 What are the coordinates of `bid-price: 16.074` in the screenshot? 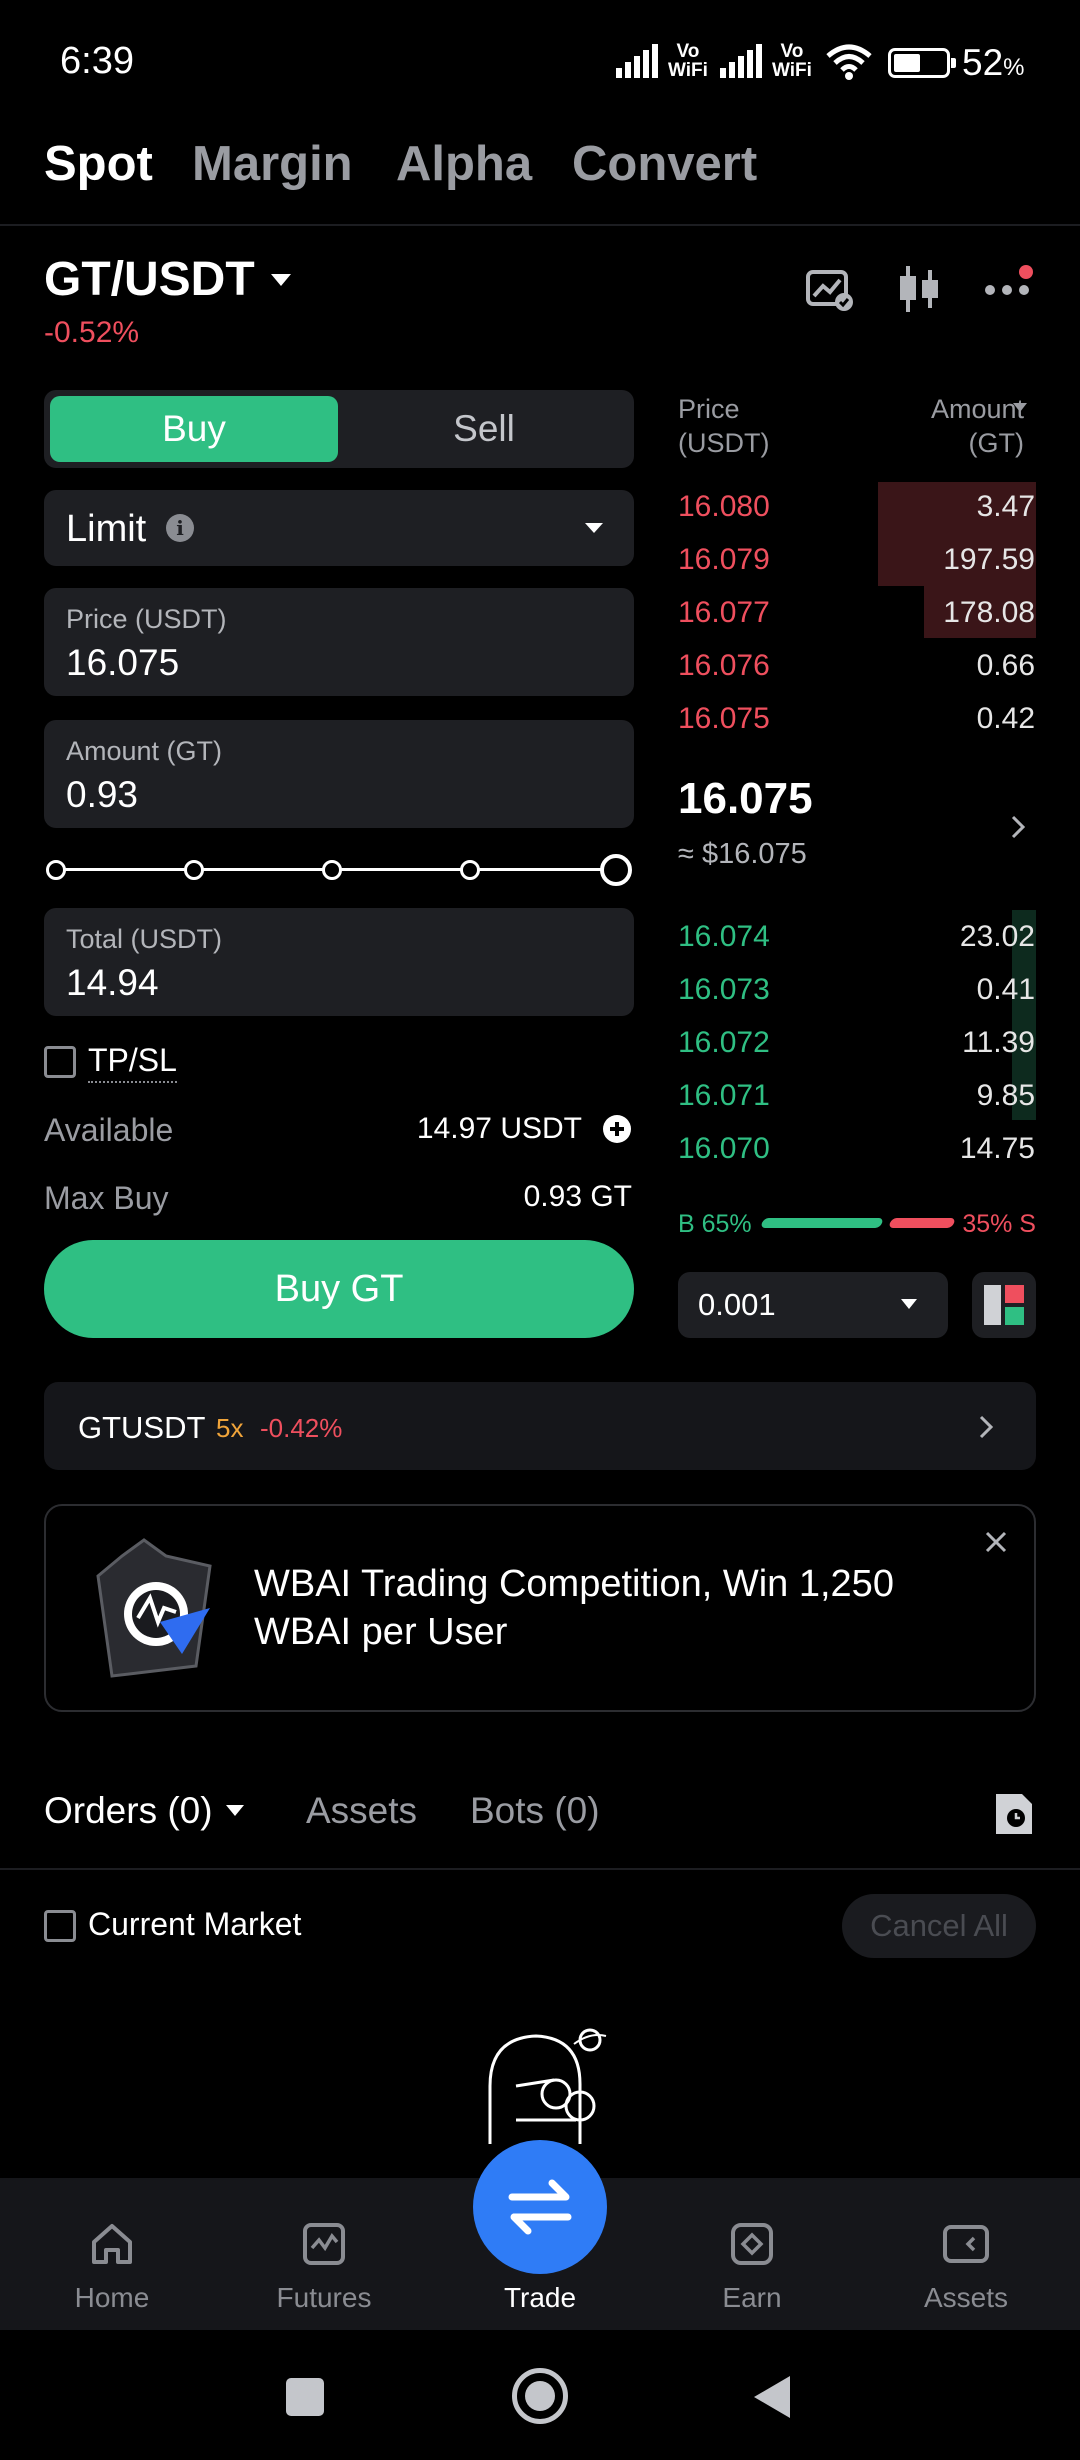 It's located at (724, 937).